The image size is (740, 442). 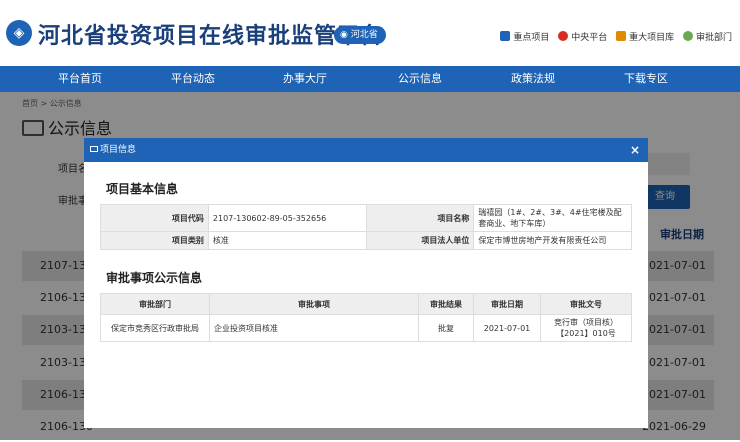 What do you see at coordinates (714, 38) in the screenshot?
I see `link-label: 审批部门` at bounding box center [714, 38].